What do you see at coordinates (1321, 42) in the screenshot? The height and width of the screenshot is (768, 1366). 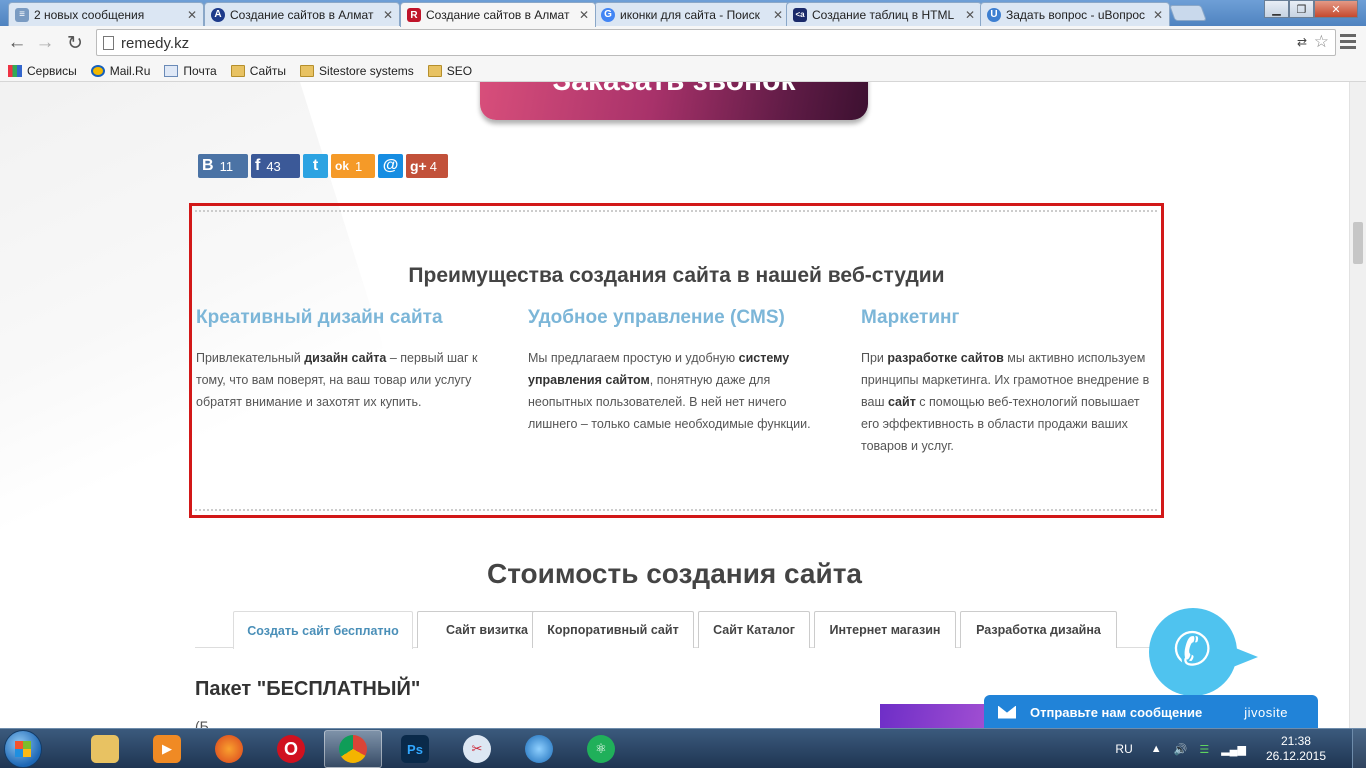 I see `bookmark-star-icon: ☆` at bounding box center [1321, 42].